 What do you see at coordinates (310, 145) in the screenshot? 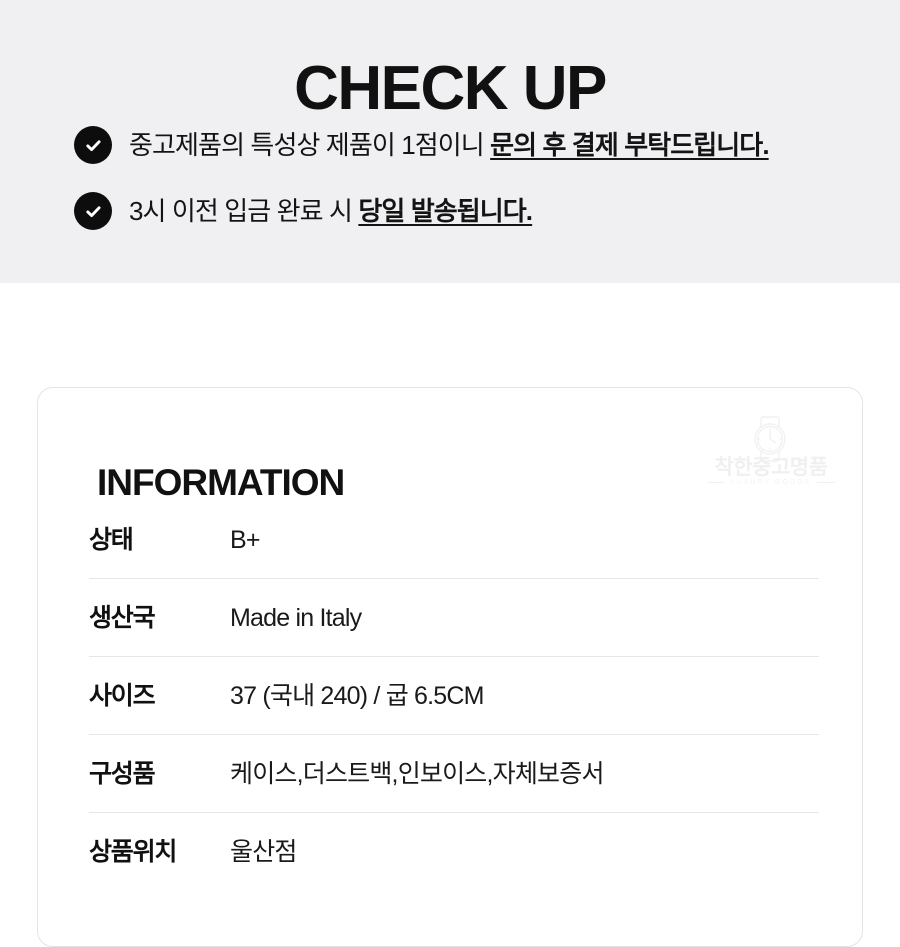
I see `notice-text-plain: 중고제품의 특성상 제품이 1점이니` at bounding box center [310, 145].